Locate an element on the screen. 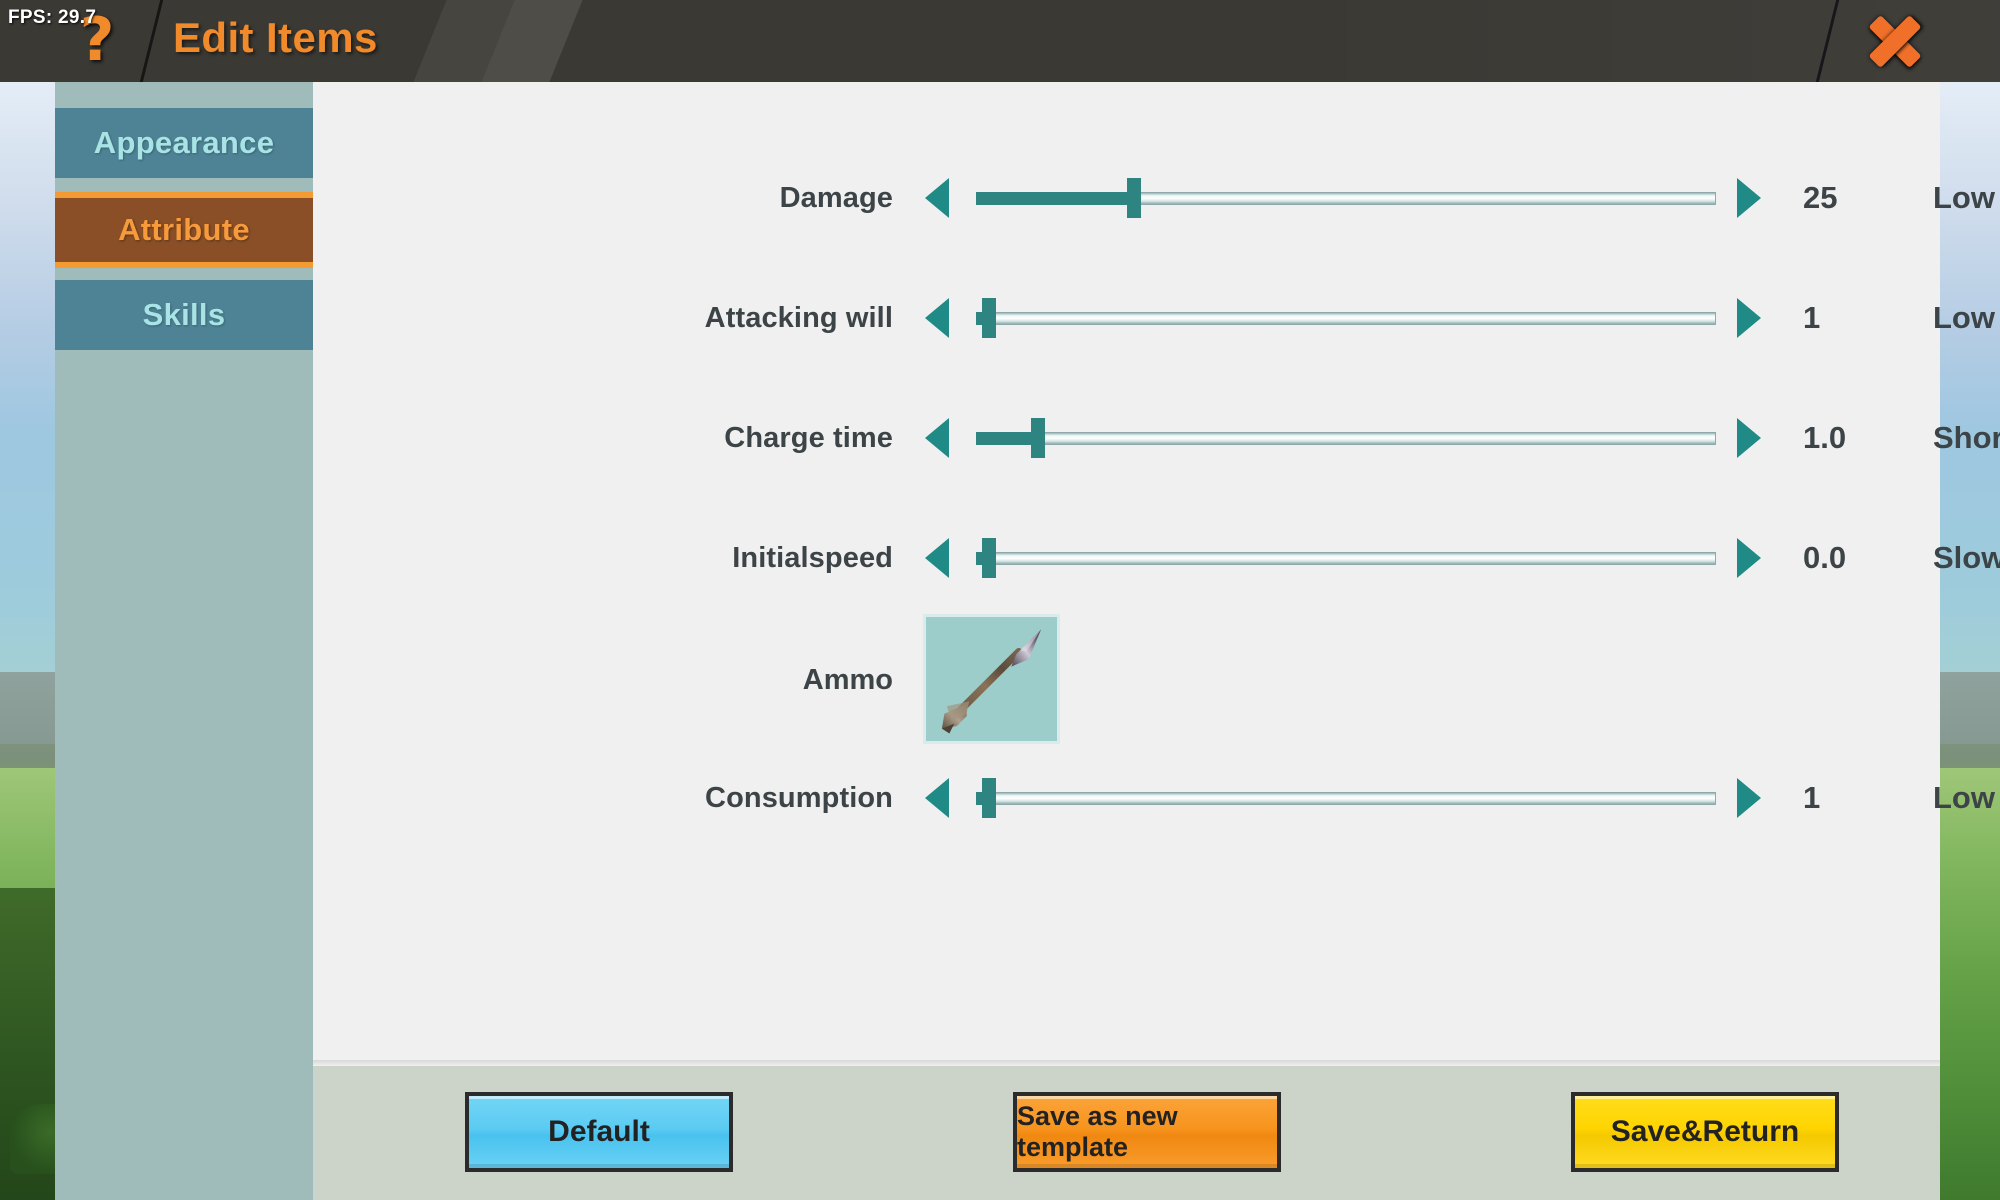 The image size is (2000, 1200). default-button-label: Default is located at coordinates (599, 1131).